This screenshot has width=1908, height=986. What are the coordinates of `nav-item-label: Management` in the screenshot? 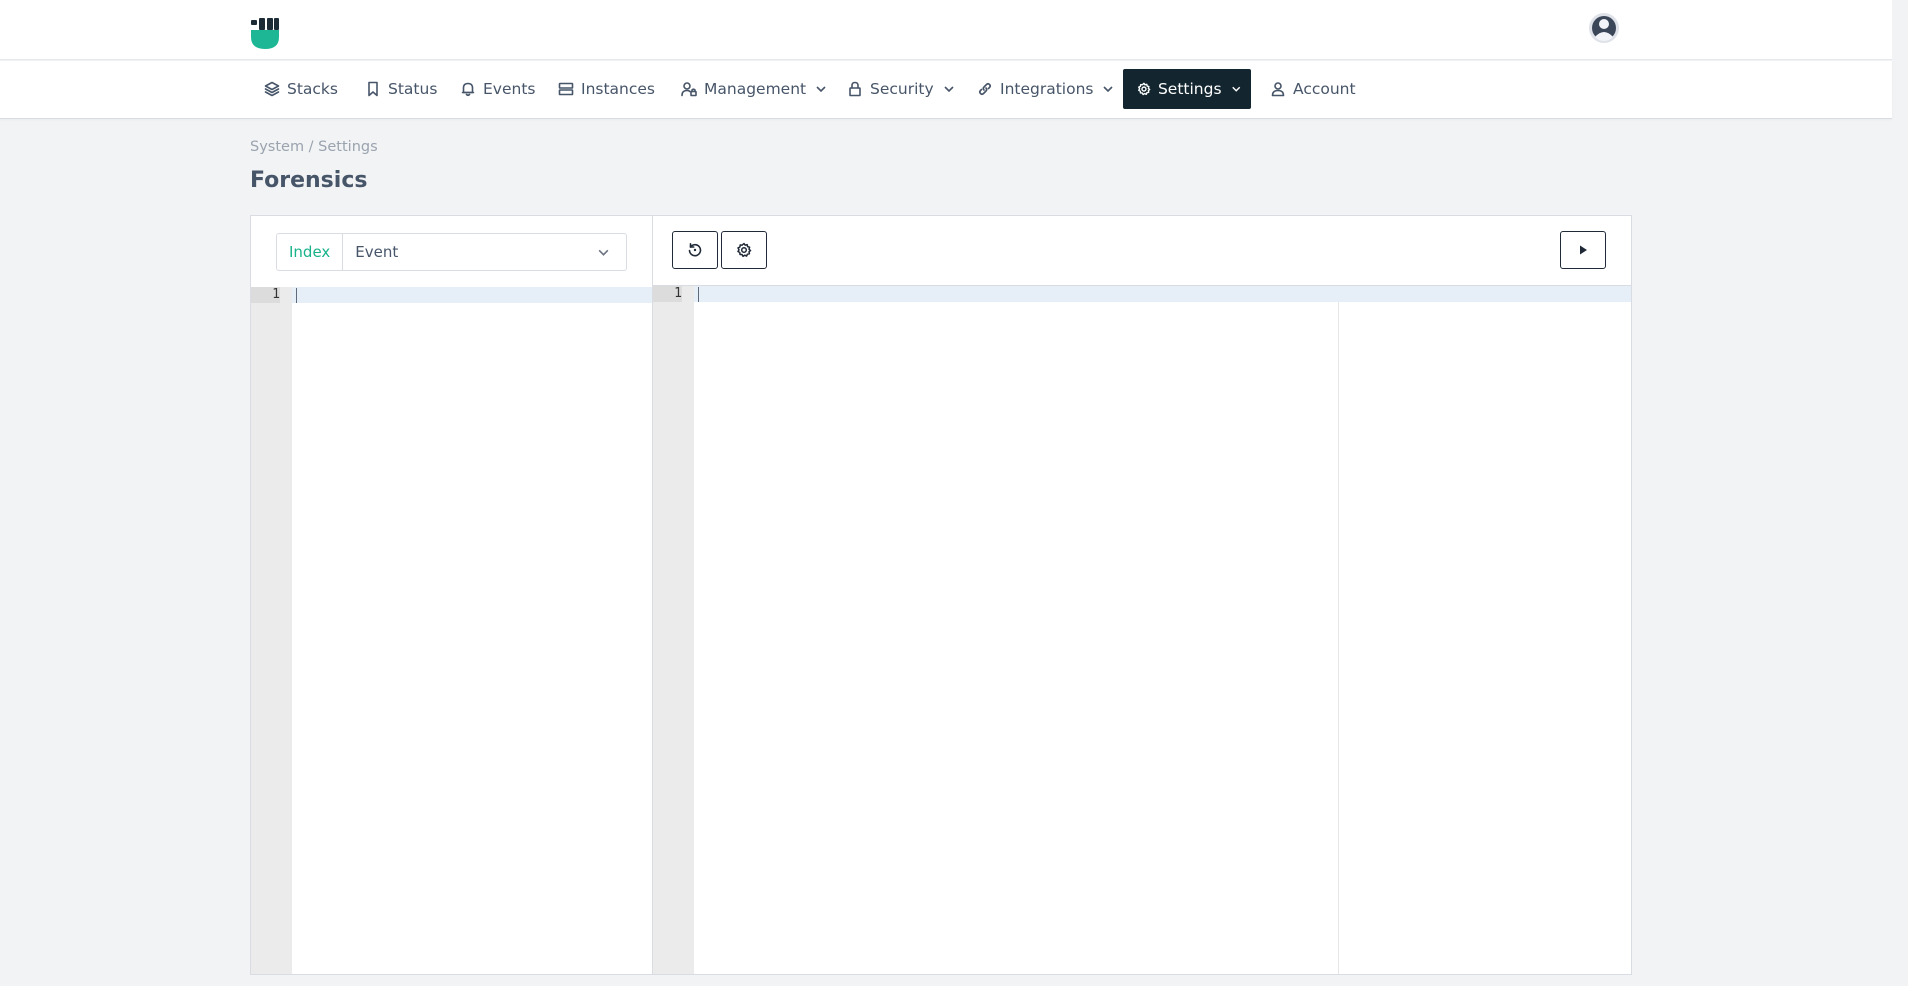 It's located at (755, 89).